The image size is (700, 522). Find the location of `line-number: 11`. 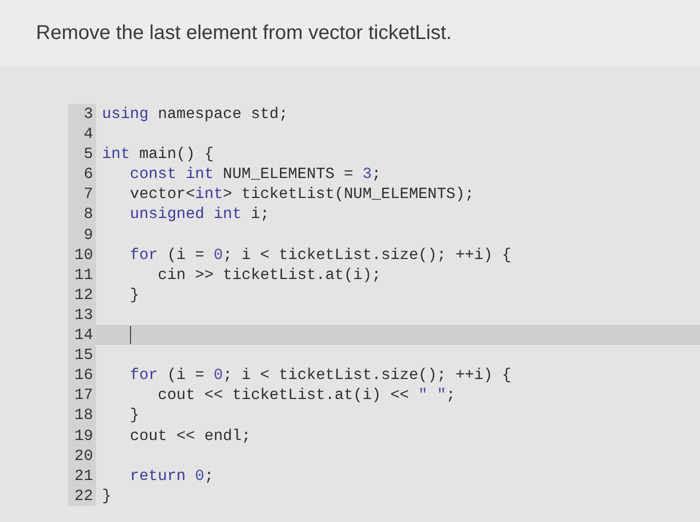

line-number: 11 is located at coordinates (82, 274).